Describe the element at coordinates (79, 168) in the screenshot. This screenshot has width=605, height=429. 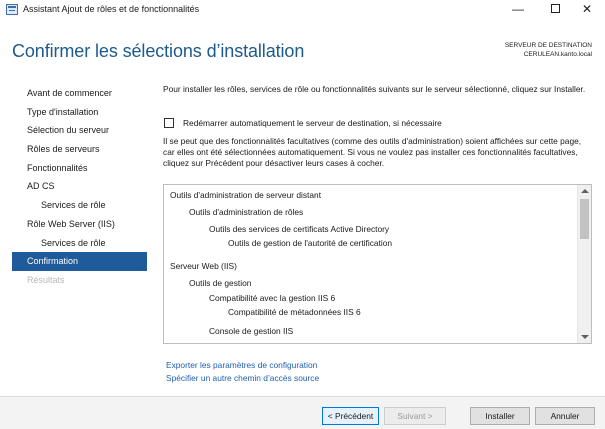
I see `nav-item: Fonctionnalités` at that location.